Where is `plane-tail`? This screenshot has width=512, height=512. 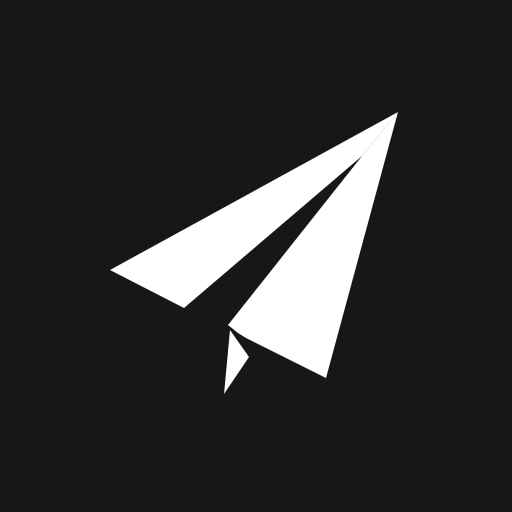
plane-tail is located at coordinates (236, 362).